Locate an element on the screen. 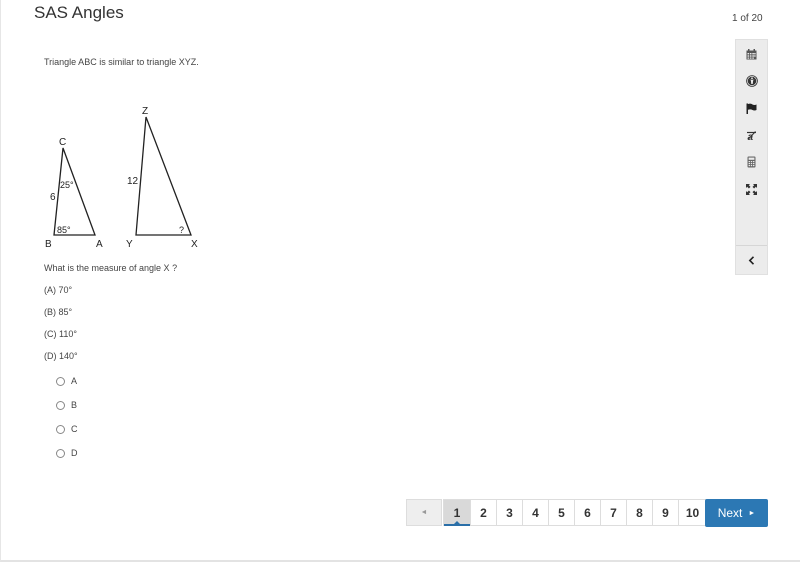  pagination: ◄ 1 2 3 4 5 6 7 8 9 10 is located at coordinates (556, 512).